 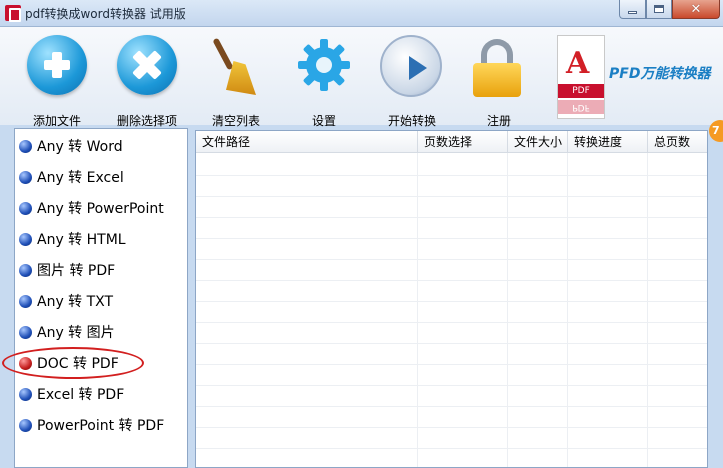 I want to click on title-bar: pdf转换成word转换器 试用版 ✕, so click(x=361, y=13).